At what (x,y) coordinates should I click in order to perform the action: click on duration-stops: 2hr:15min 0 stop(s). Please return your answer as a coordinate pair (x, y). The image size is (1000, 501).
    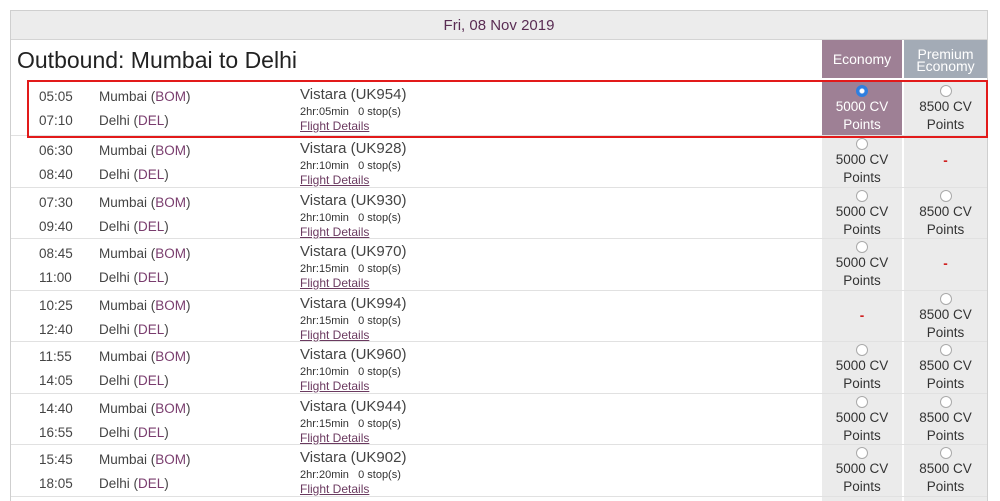
    Looking at the image, I should click on (350, 269).